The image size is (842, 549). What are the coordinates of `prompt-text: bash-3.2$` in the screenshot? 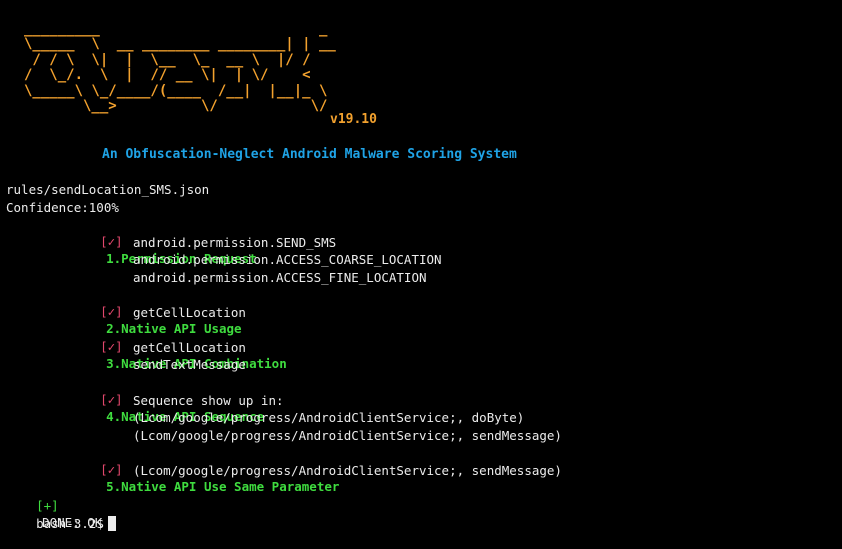 It's located at (70, 523).